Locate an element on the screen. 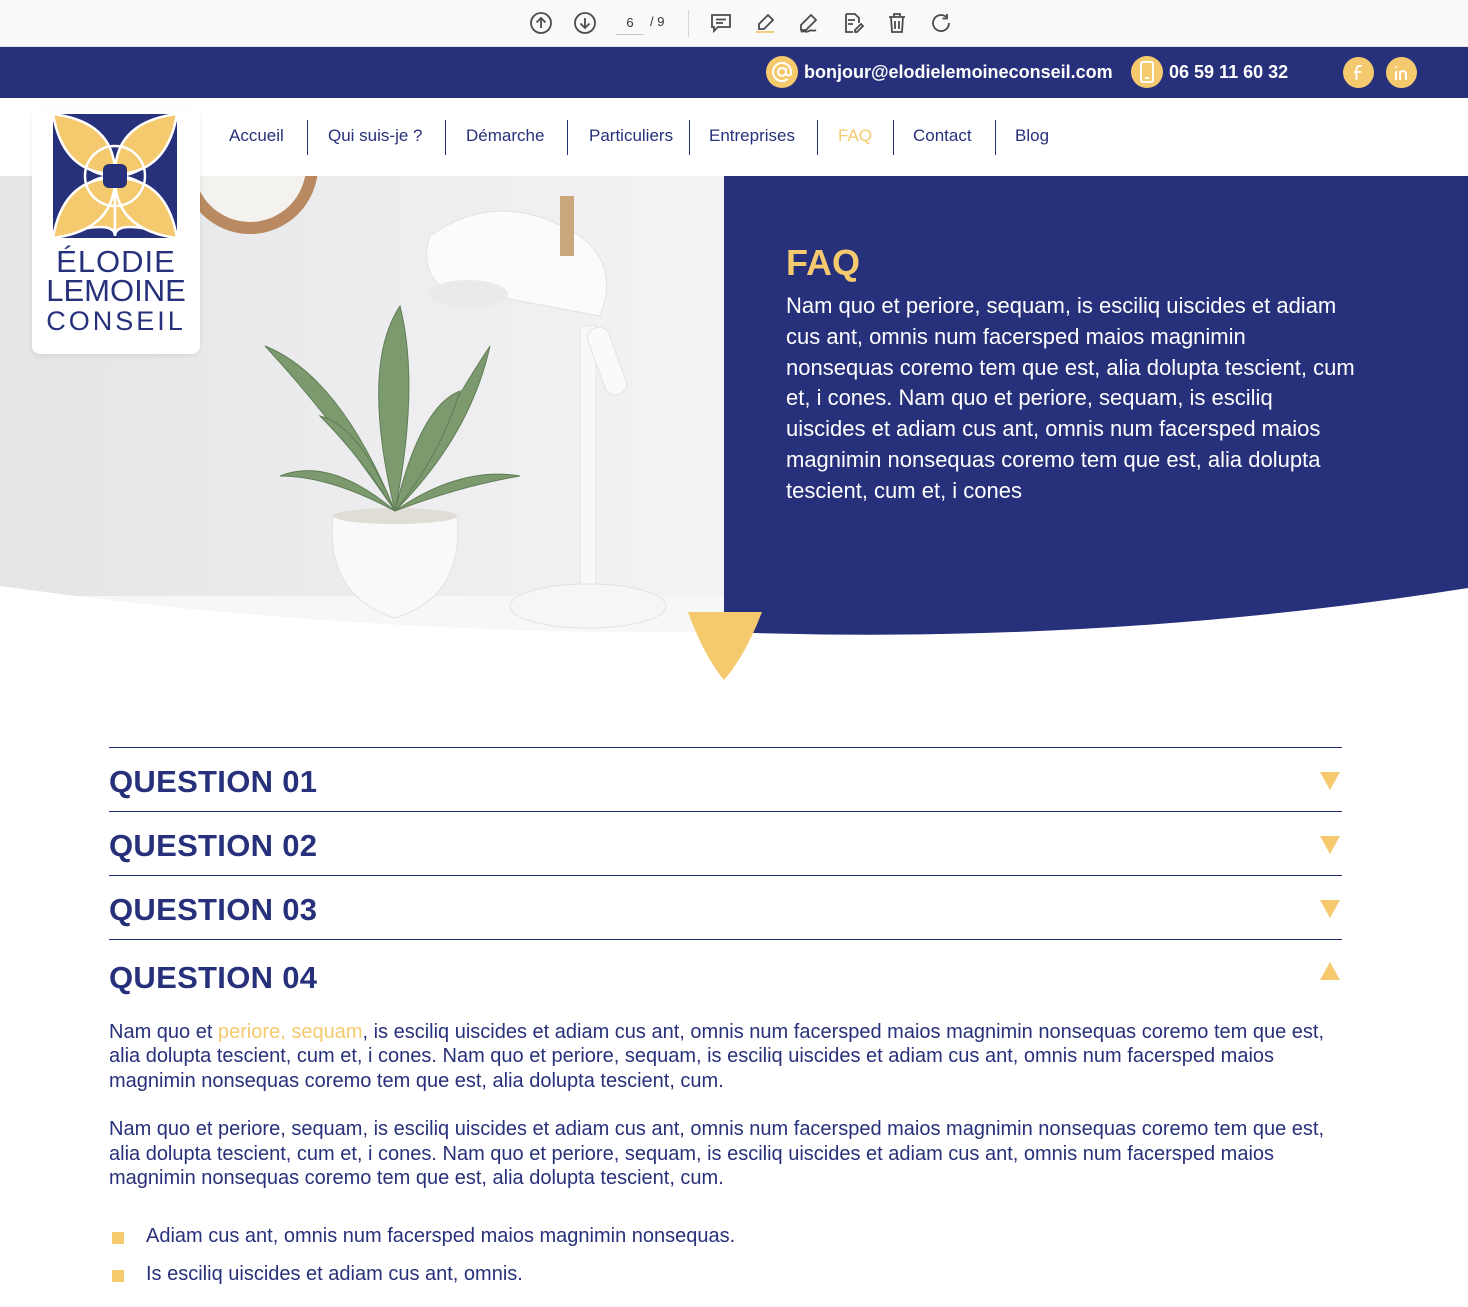  question-label: QUESTION 04 is located at coordinates (213, 977).